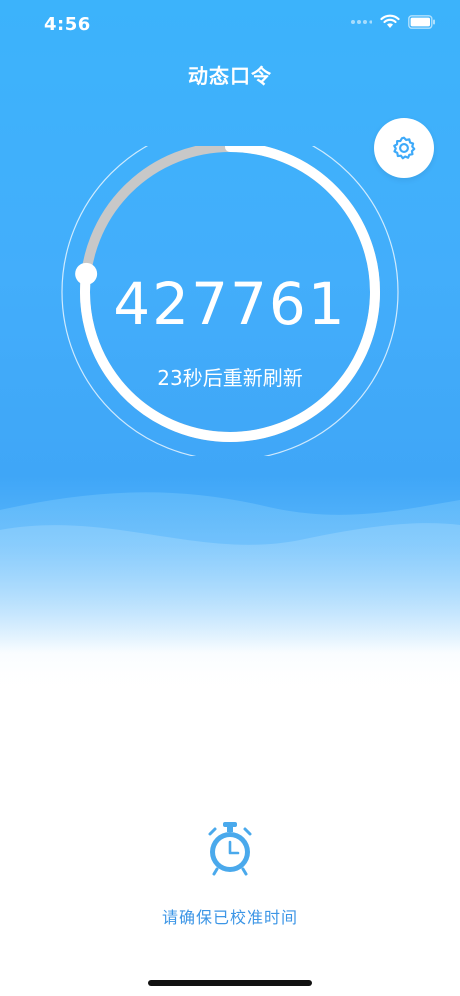 This screenshot has width=460, height=996. Describe the element at coordinates (230, 849) in the screenshot. I see `alarm-clock-icon` at that location.